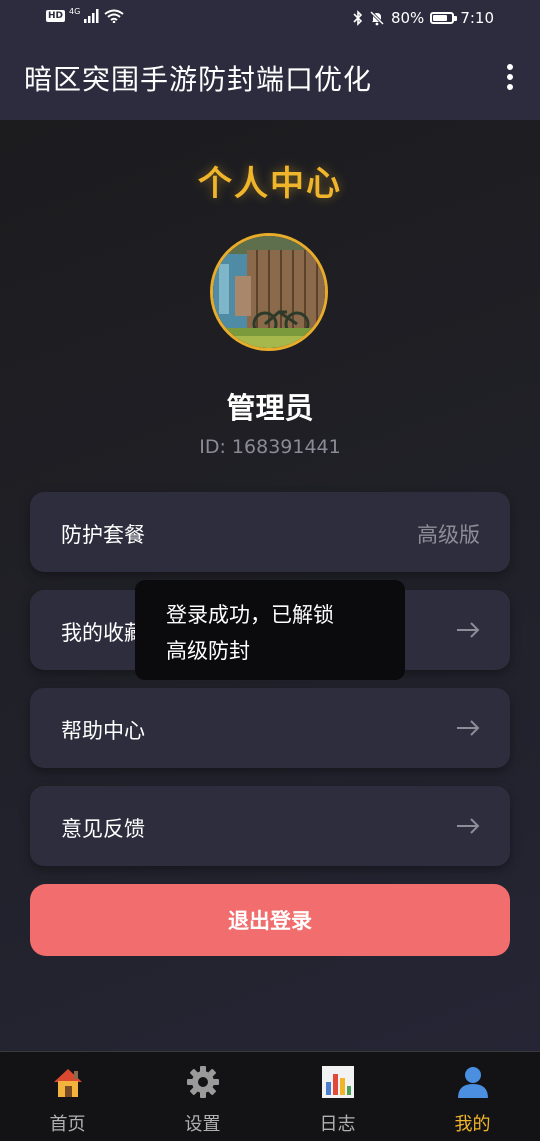 The height and width of the screenshot is (1141, 540). I want to click on menu-label: 防护套餐, so click(103, 535).